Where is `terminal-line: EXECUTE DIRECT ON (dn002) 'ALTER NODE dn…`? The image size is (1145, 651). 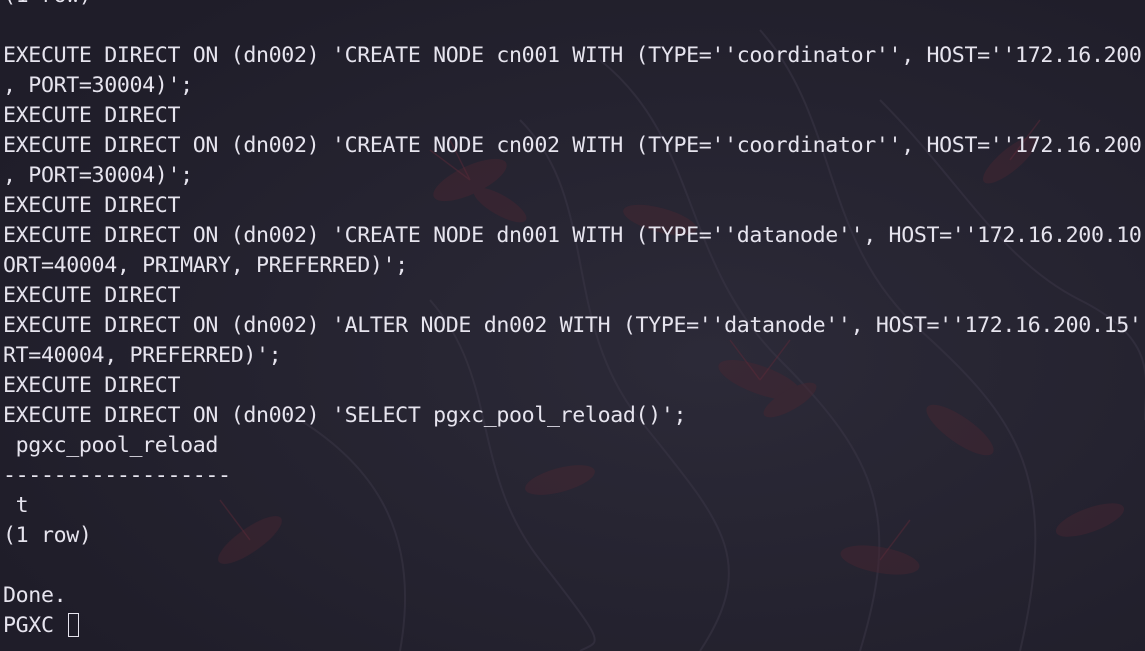 terminal-line: EXECUTE DIRECT ON (dn002) 'ALTER NODE dn… is located at coordinates (574, 325).